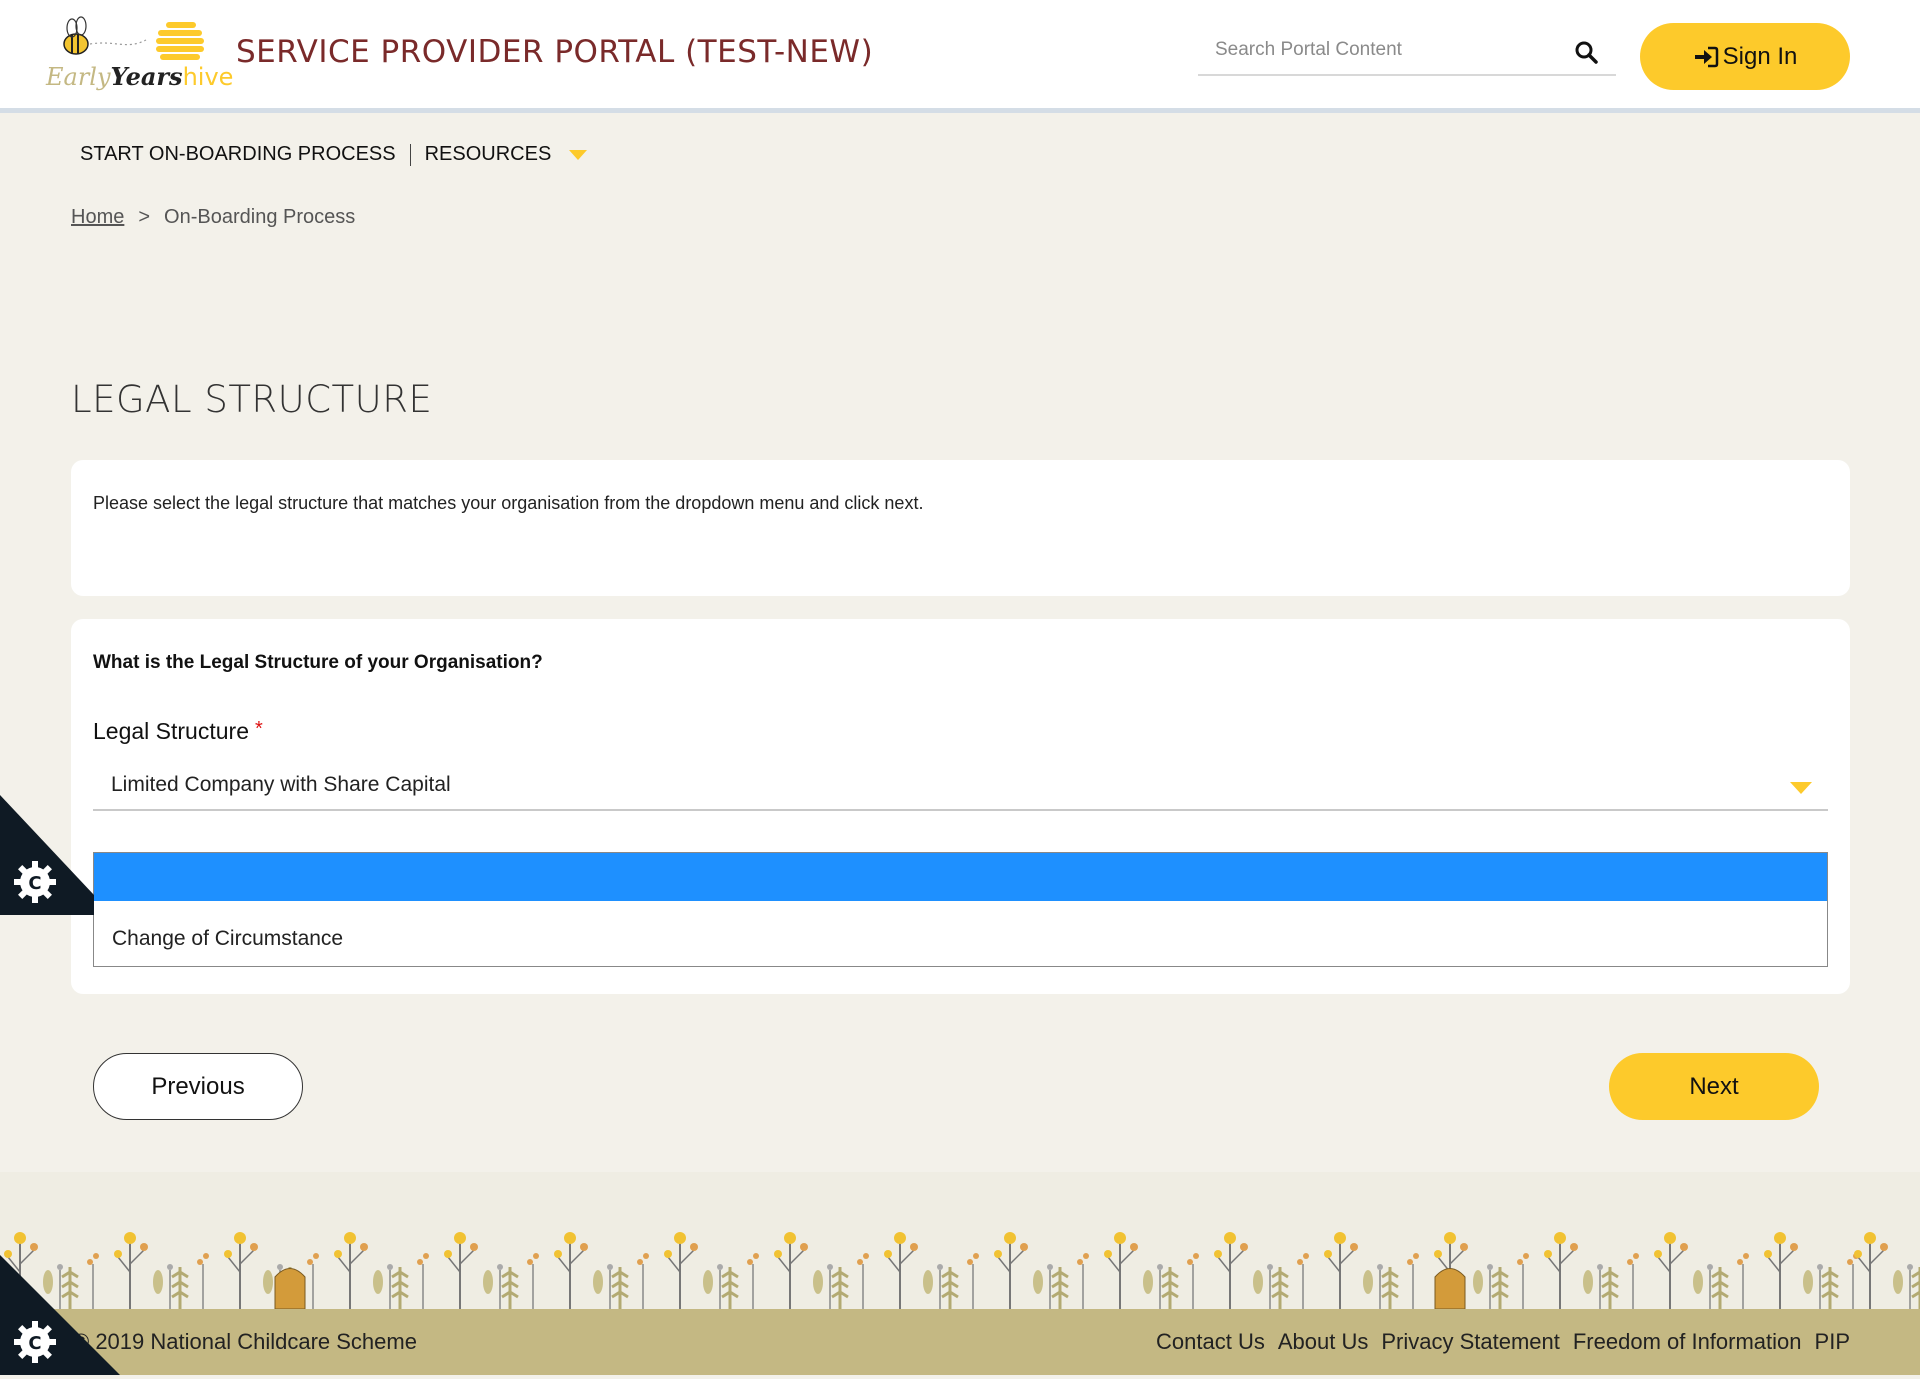  Describe the element at coordinates (97, 217) in the screenshot. I see `breadcrumb-home-link: Home` at that location.